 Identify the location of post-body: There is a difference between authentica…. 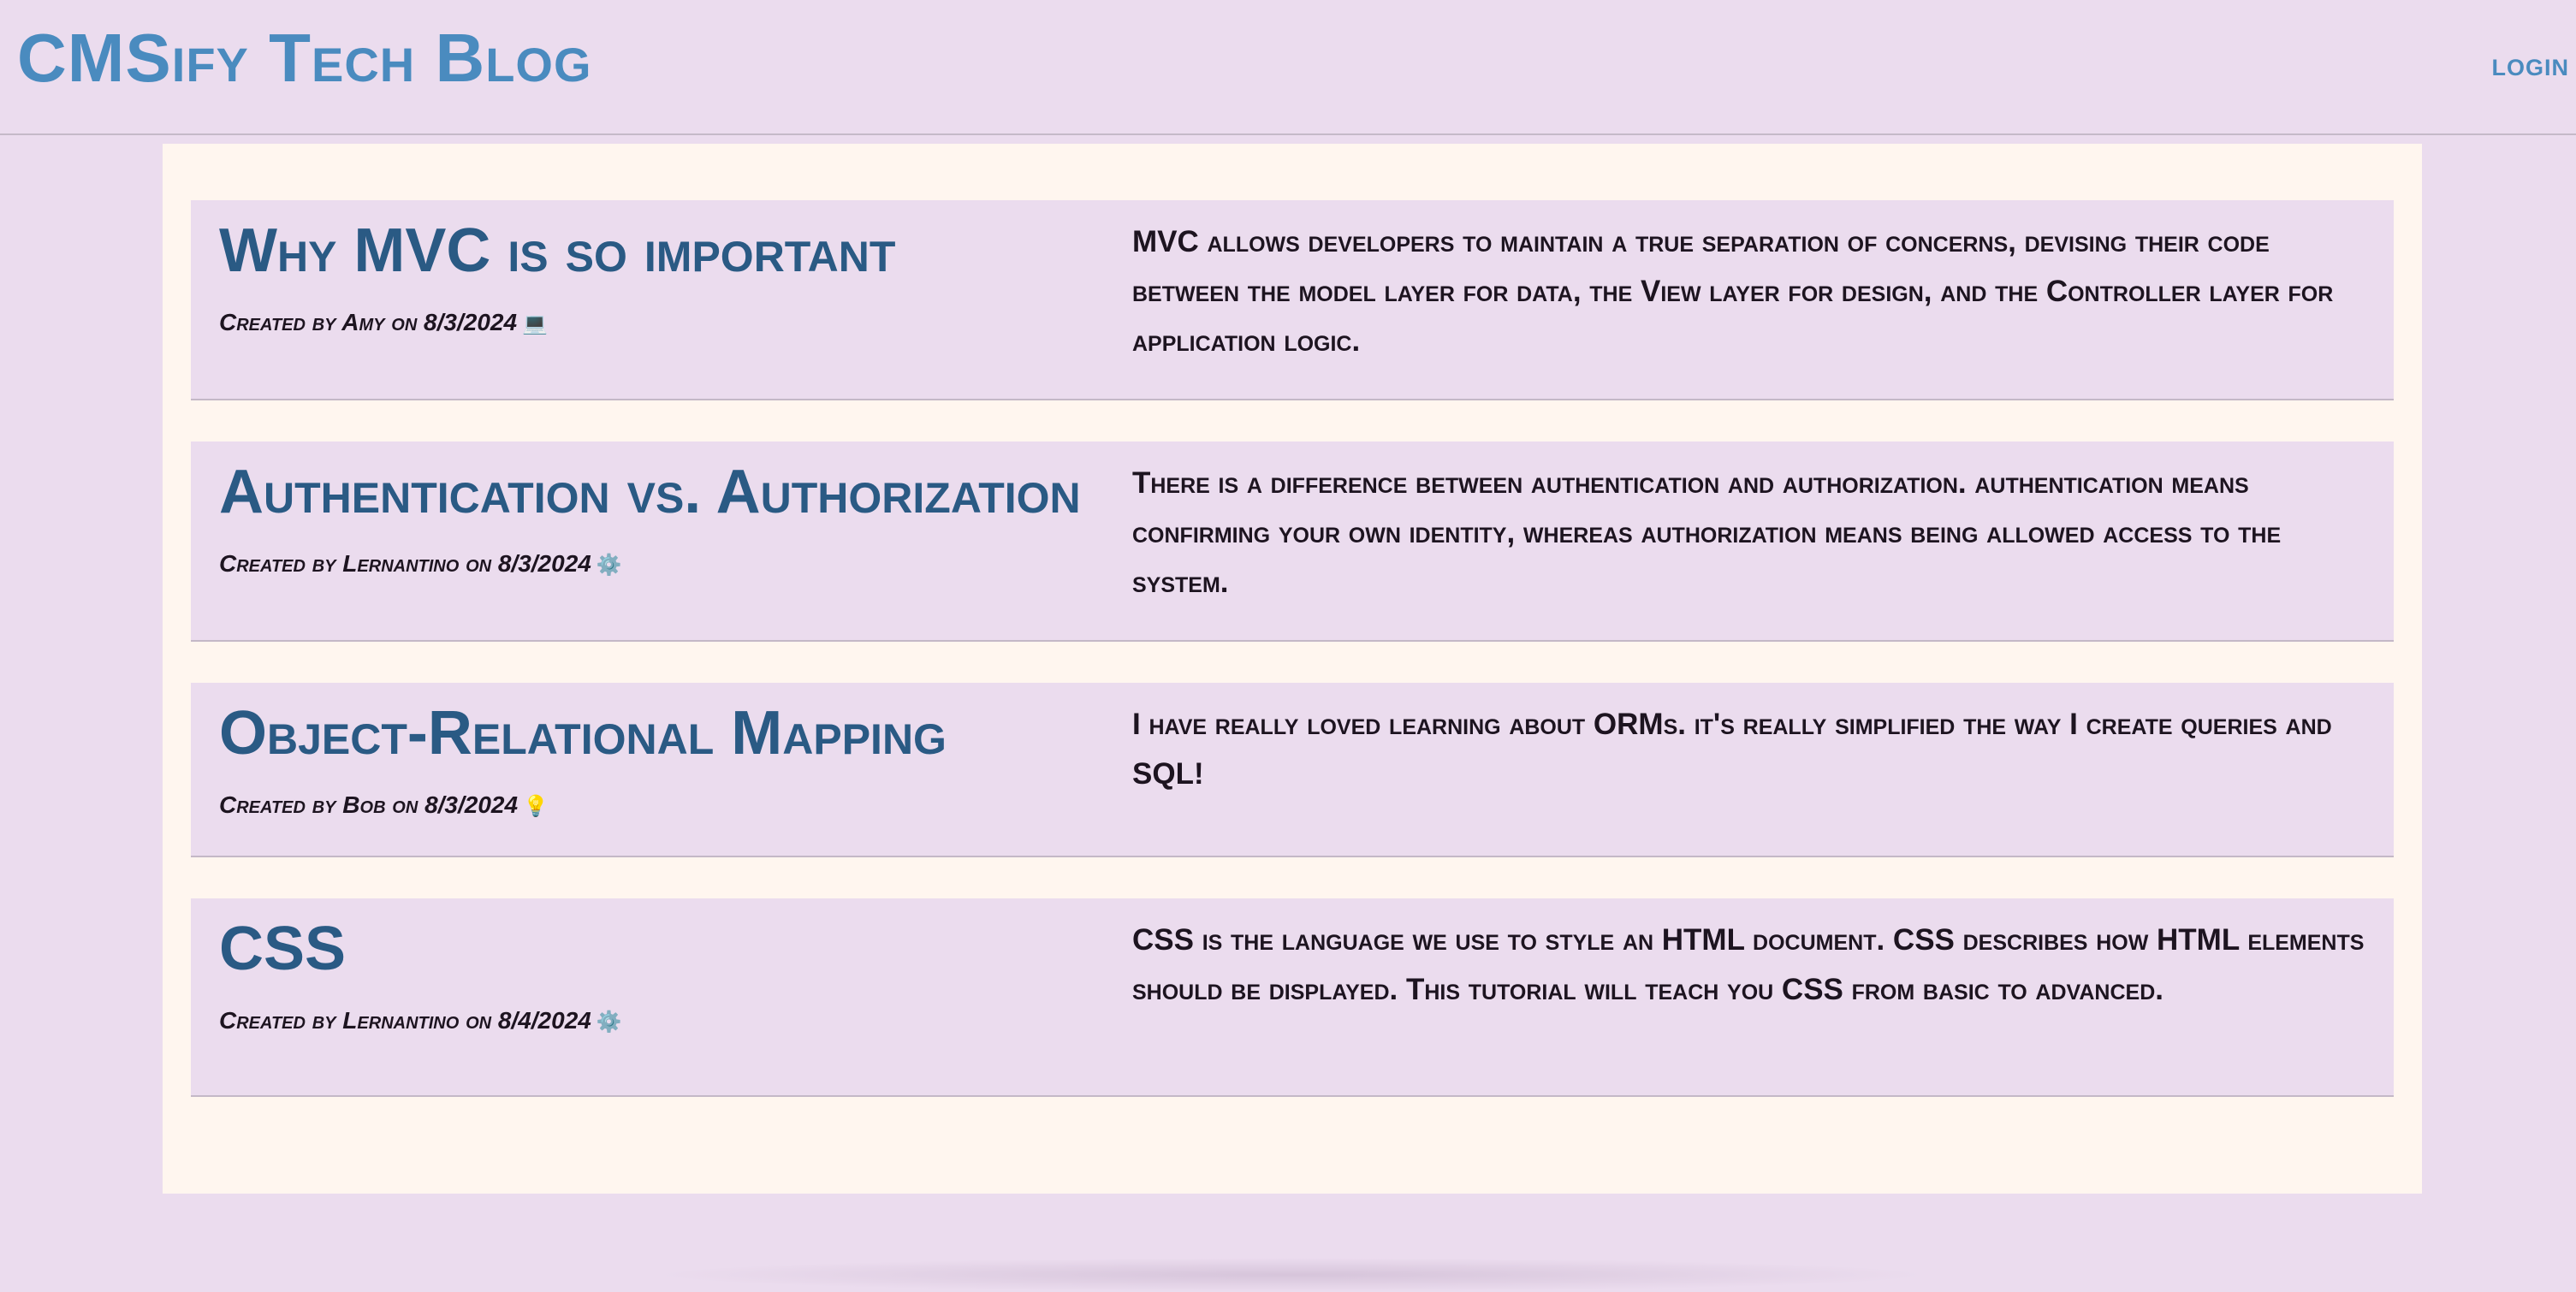
(1707, 532).